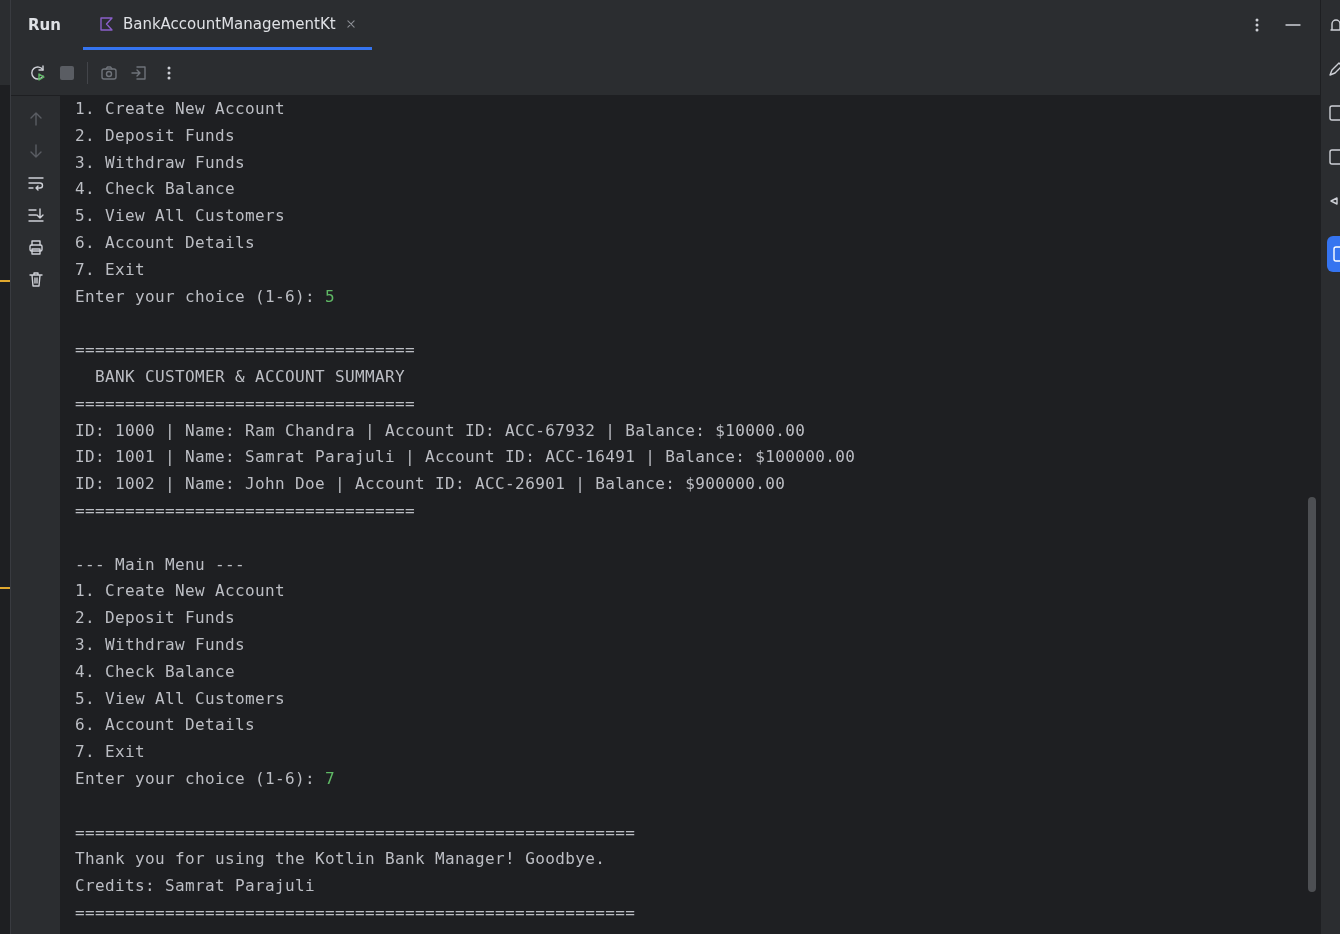  Describe the element at coordinates (341, 859) in the screenshot. I see `console-line: Thank you for using the Kotlin Bank Manager! Goodbye.` at that location.